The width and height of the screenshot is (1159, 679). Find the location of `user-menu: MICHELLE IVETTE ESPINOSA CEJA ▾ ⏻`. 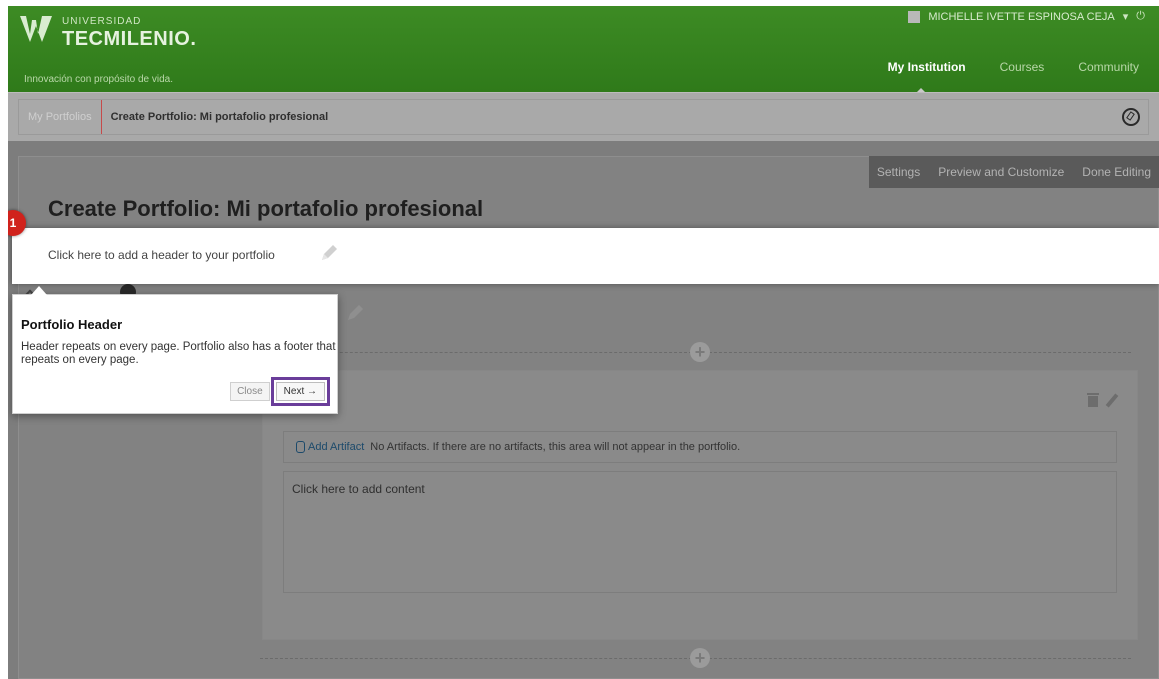

user-menu: MICHELLE IVETTE ESPINOSA CEJA ▾ ⏻ is located at coordinates (1026, 16).